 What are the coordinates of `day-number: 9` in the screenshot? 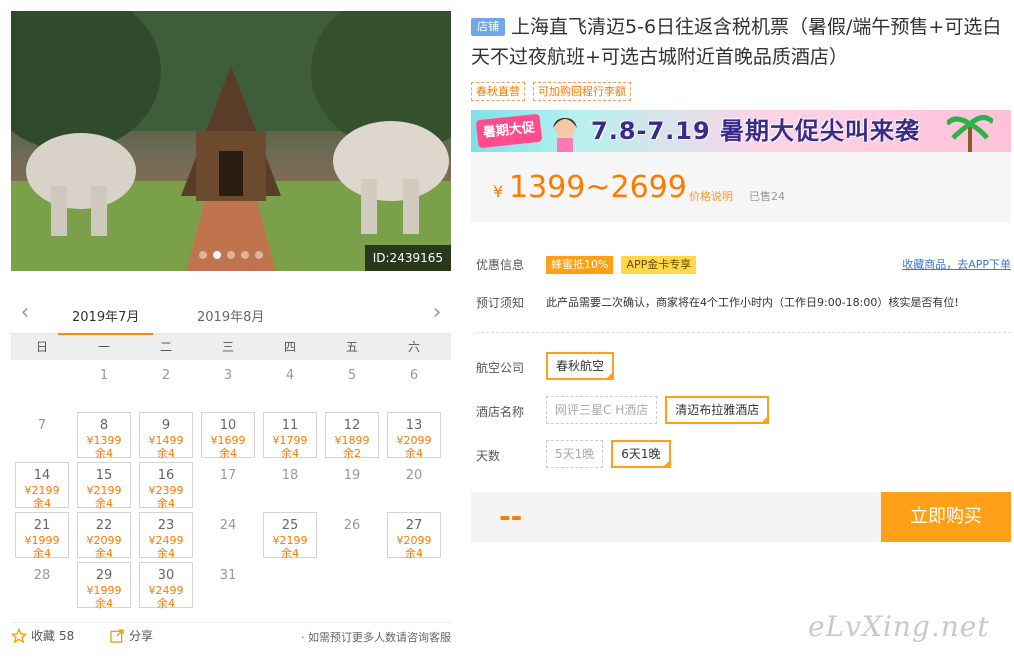 It's located at (166, 425).